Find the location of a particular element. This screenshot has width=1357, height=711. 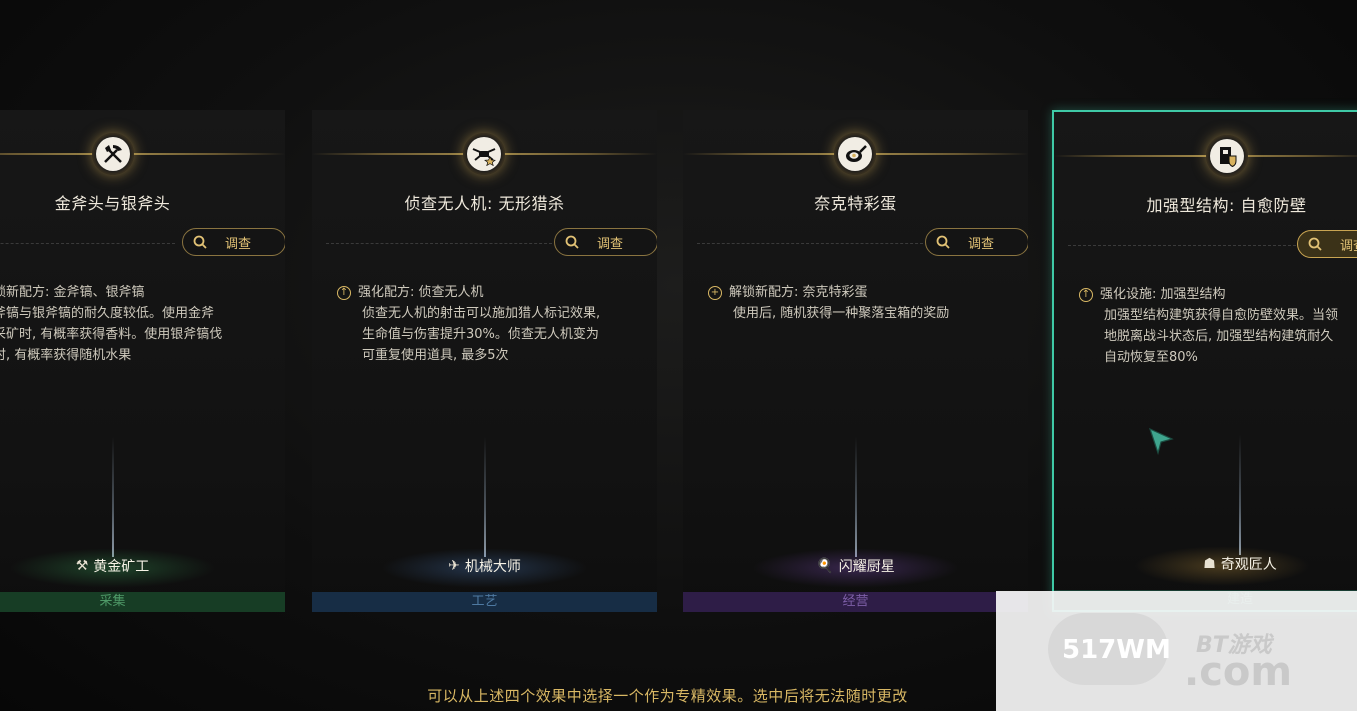

effect-description: + 解锁新配方: 奈克特彩蛋 使用后, 随机获得一种聚落宝箱的奖励 is located at coordinates (863, 303).